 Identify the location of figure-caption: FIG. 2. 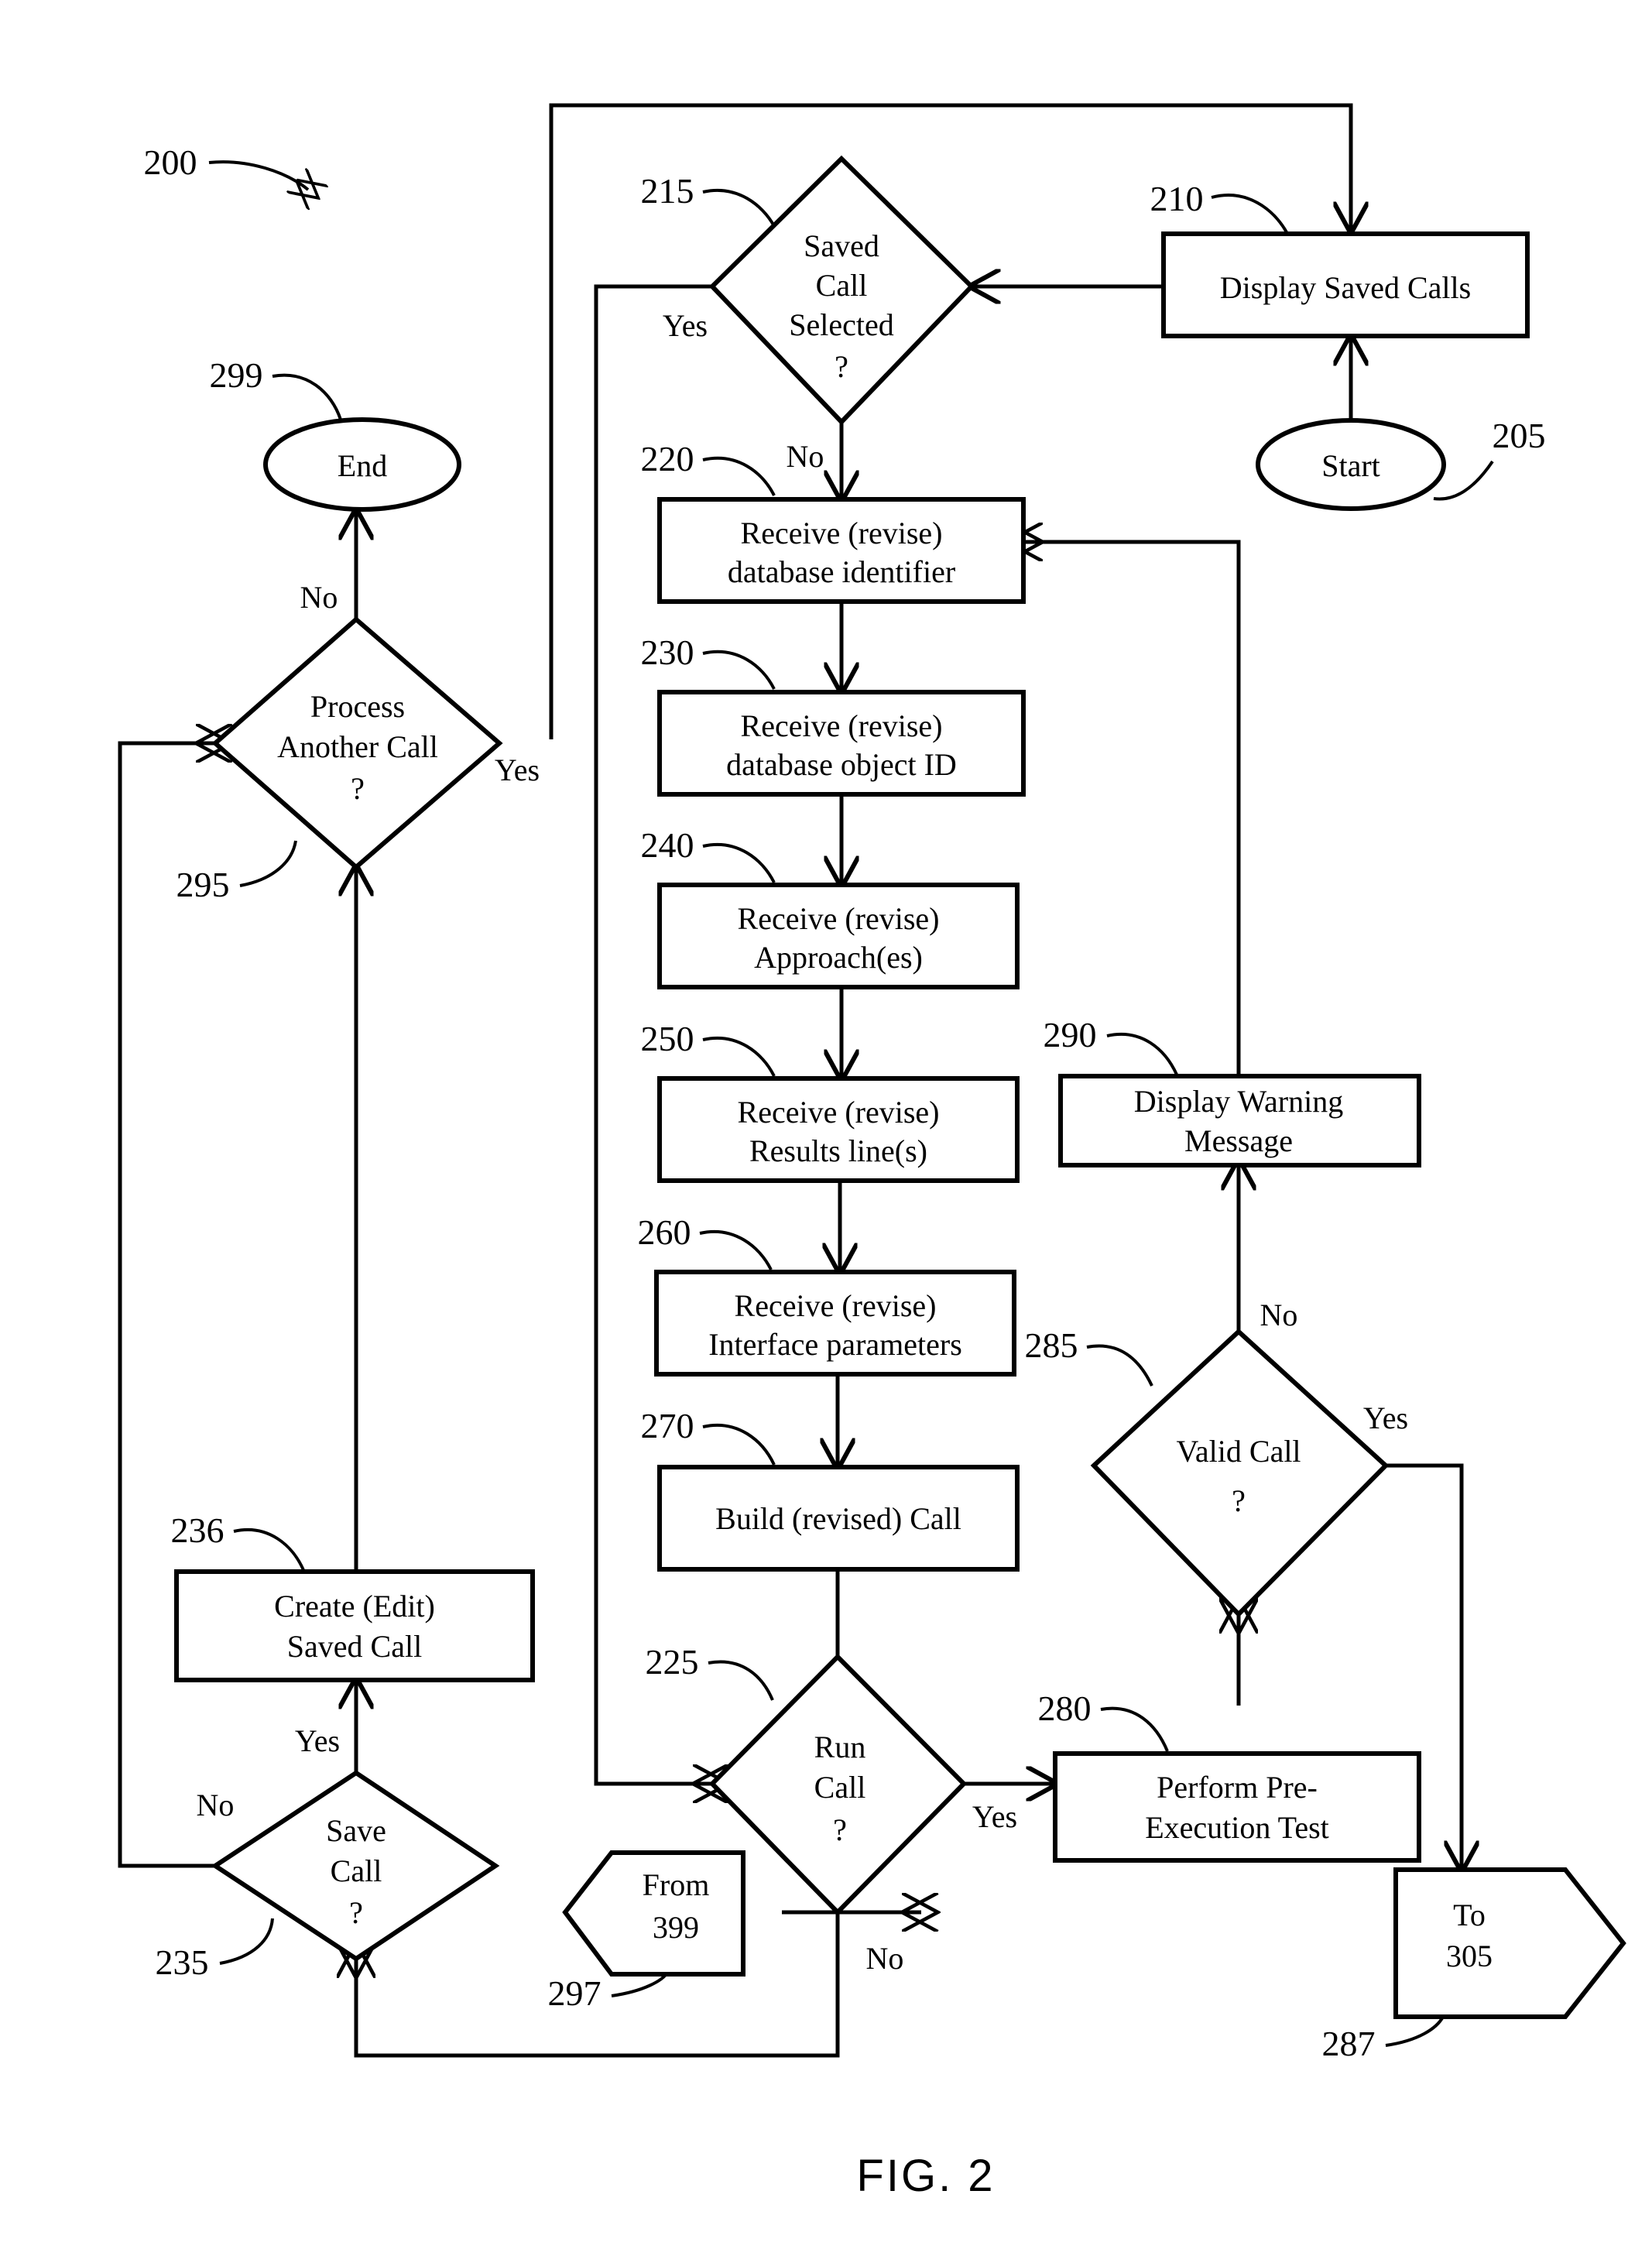
(926, 2176).